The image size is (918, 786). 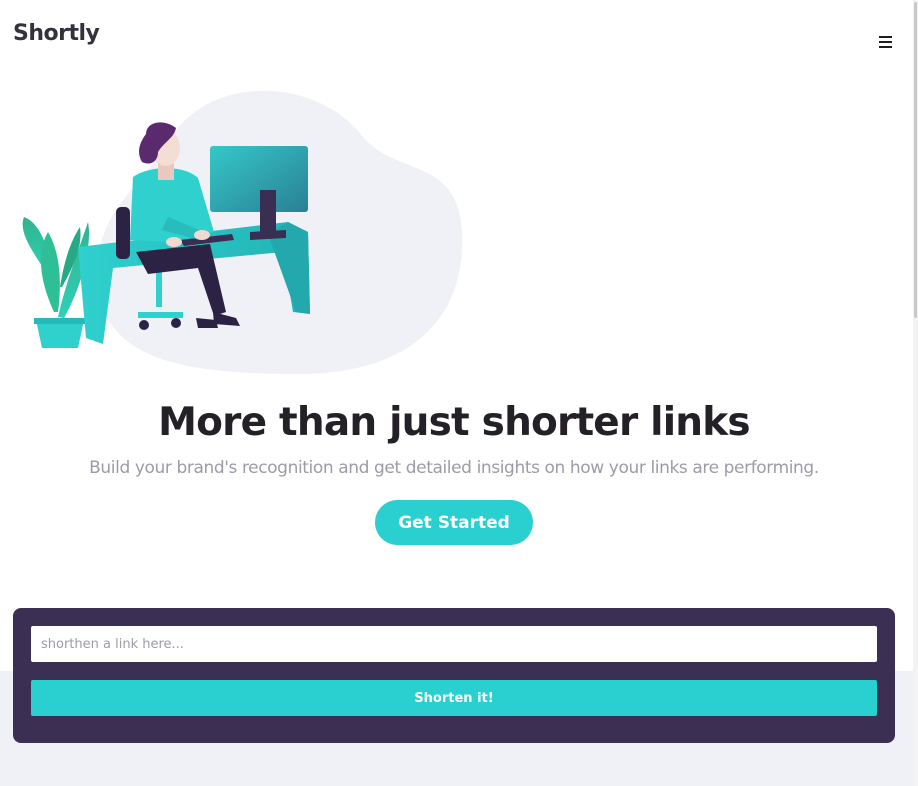 I want to click on scrollbar, so click(x=915, y=393).